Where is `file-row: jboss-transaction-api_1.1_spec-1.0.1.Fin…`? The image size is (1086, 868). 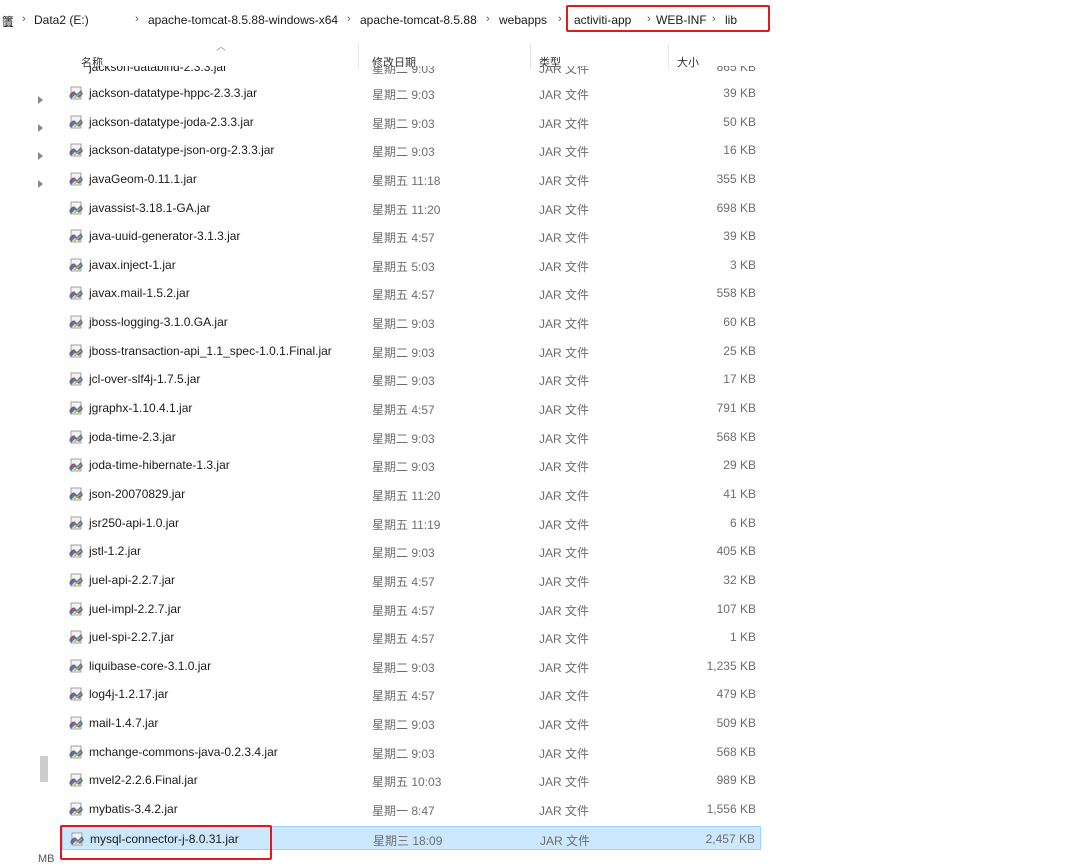 file-row: jboss-transaction-api_1.1_spec-1.0.1.Fin… is located at coordinates (411, 351).